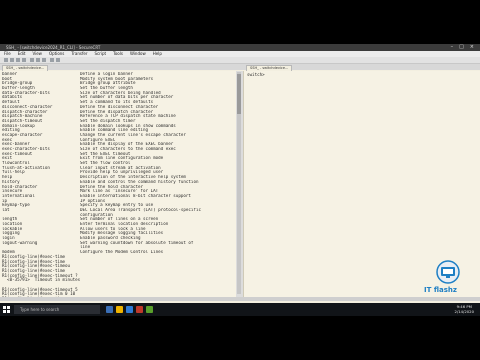 Image resolution: width=480 pixels, height=360 pixels. What do you see at coordinates (464, 311) in the screenshot?
I see `clock-date: 2/14/2020` at bounding box center [464, 311].